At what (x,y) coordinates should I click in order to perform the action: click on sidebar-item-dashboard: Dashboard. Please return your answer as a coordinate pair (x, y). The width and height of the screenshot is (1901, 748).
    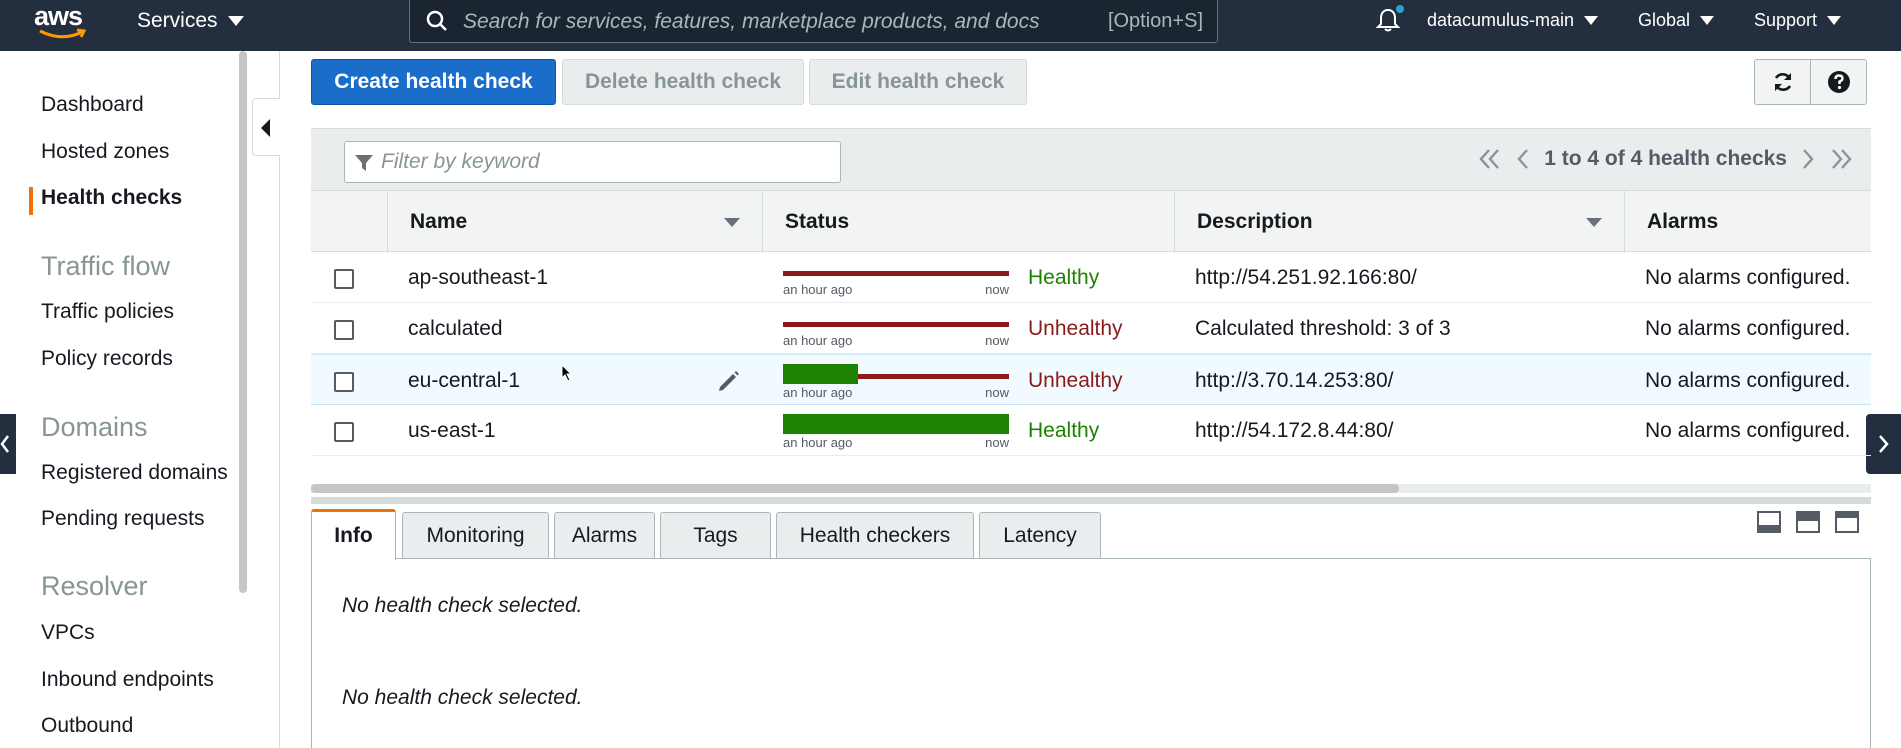
    Looking at the image, I should click on (92, 105).